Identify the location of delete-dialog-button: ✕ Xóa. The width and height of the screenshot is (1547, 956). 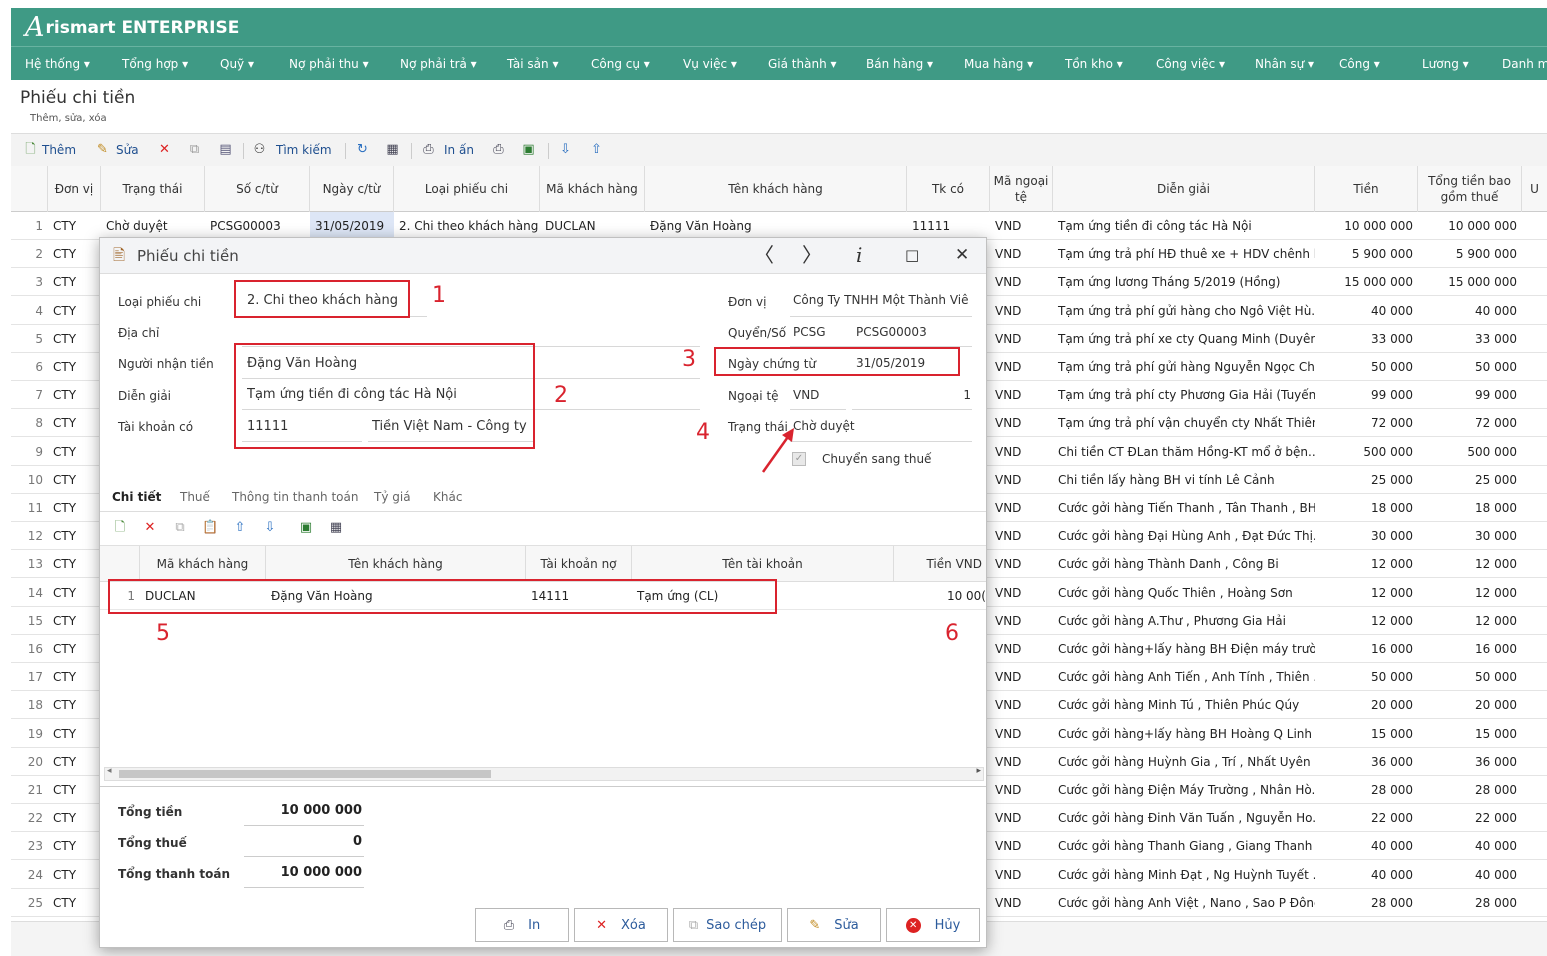
(621, 925).